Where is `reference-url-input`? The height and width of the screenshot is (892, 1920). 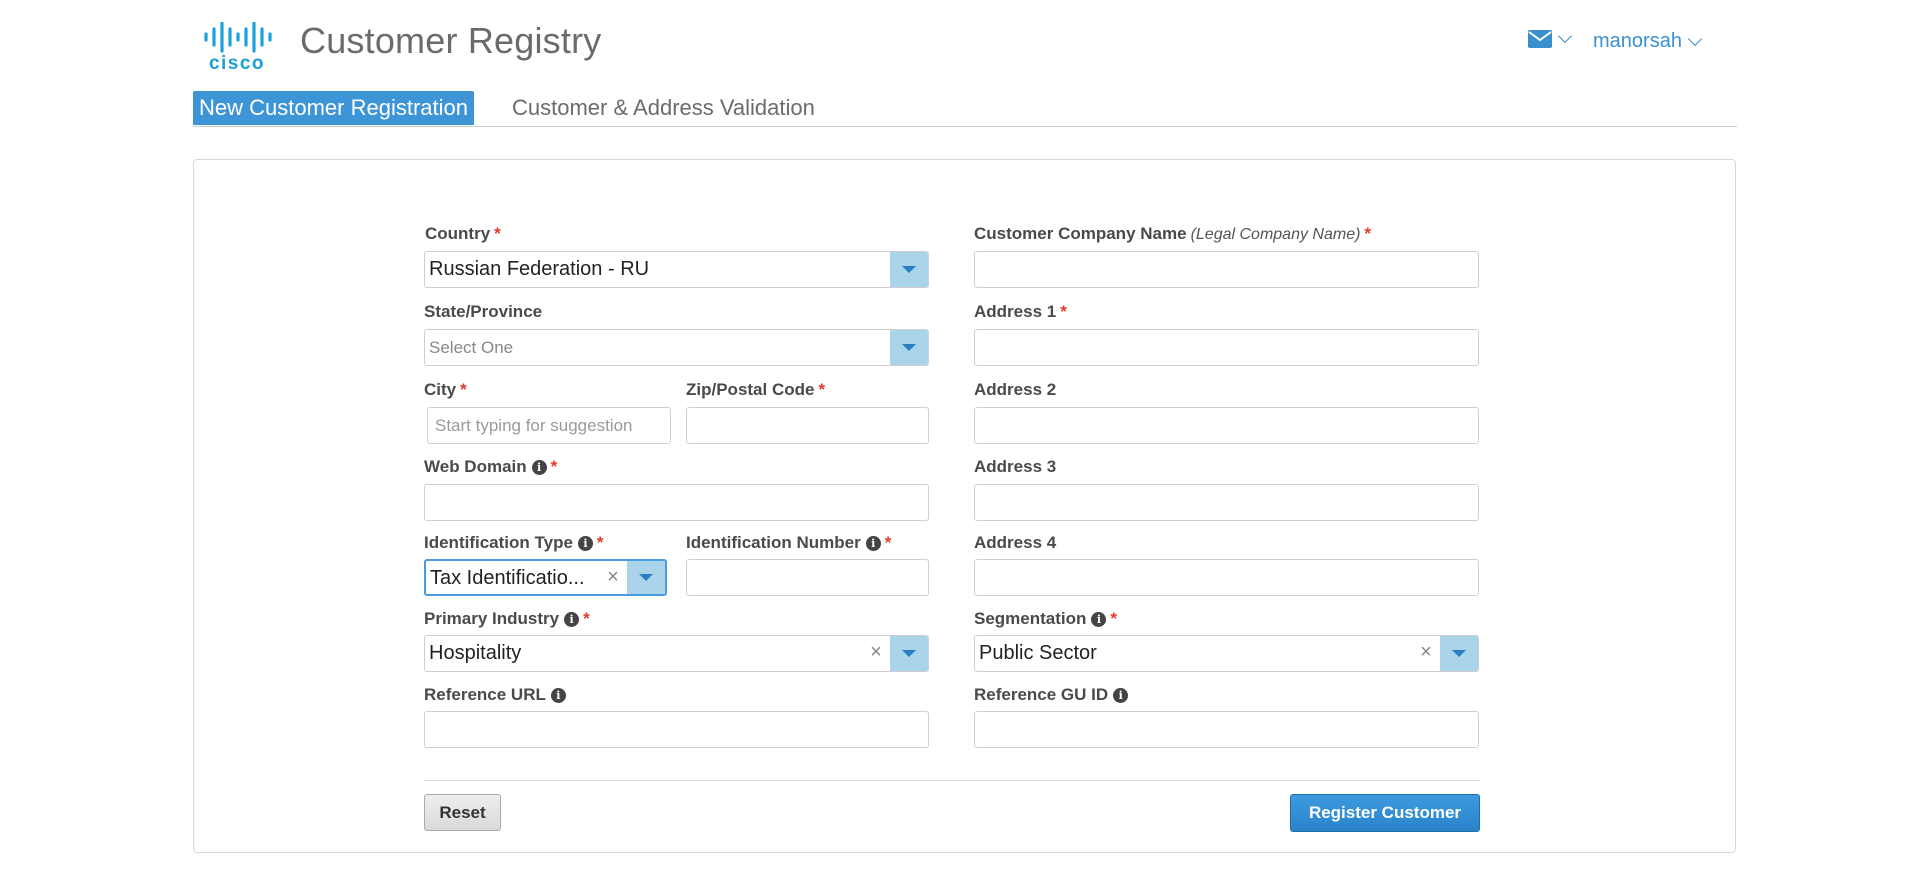
reference-url-input is located at coordinates (676, 729).